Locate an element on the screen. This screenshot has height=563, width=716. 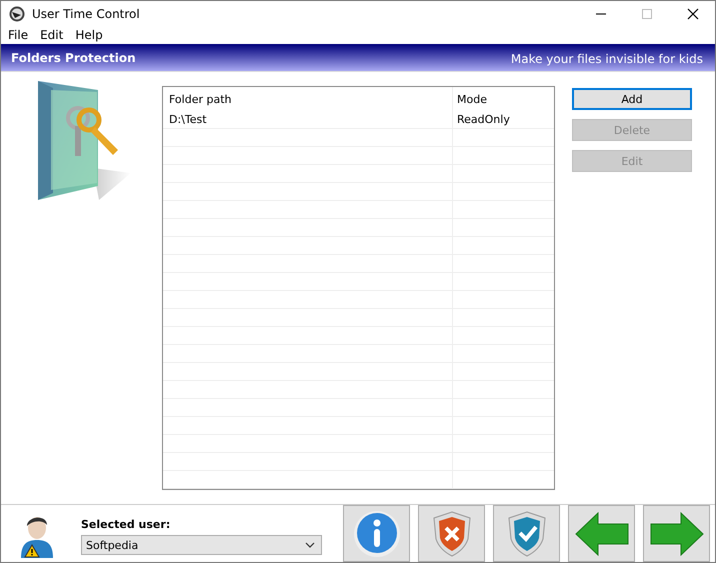
arrow-left-icon is located at coordinates (602, 533).